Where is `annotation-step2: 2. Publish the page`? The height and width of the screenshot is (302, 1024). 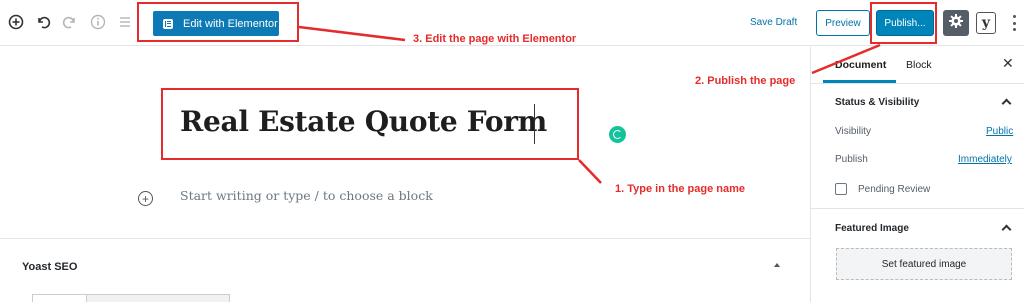 annotation-step2: 2. Publish the page is located at coordinates (745, 81).